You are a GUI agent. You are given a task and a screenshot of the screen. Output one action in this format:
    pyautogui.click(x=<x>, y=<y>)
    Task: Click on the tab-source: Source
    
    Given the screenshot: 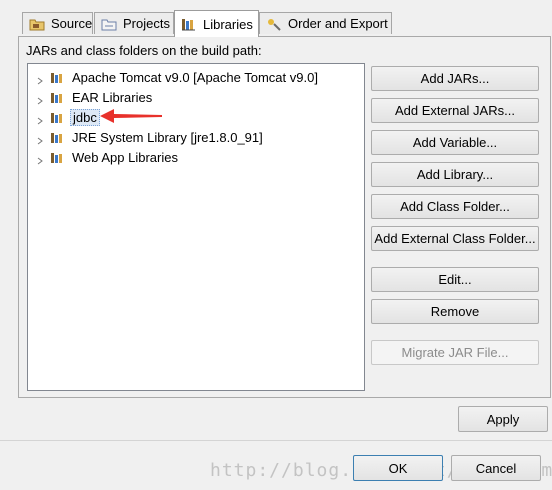 What is the action you would take?
    pyautogui.click(x=57, y=23)
    